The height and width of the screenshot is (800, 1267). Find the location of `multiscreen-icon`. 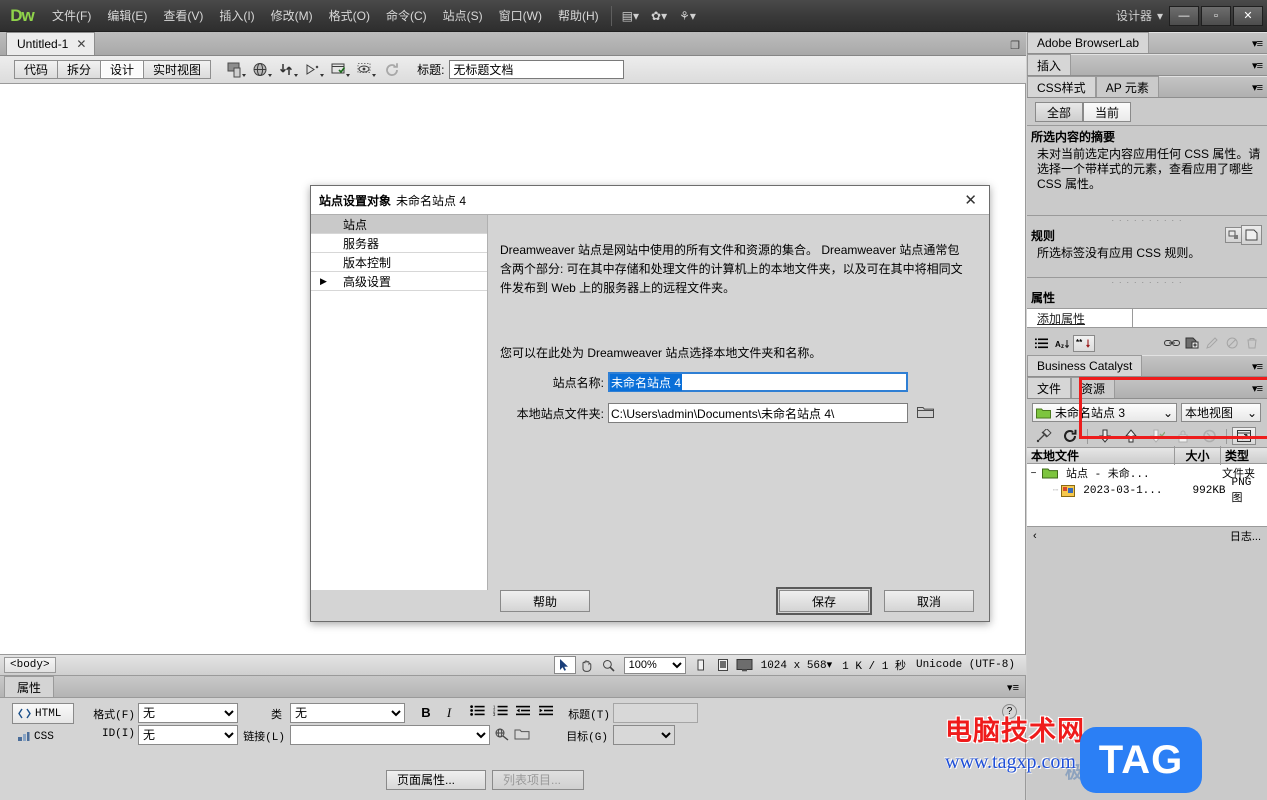

multiscreen-icon is located at coordinates (236, 70).